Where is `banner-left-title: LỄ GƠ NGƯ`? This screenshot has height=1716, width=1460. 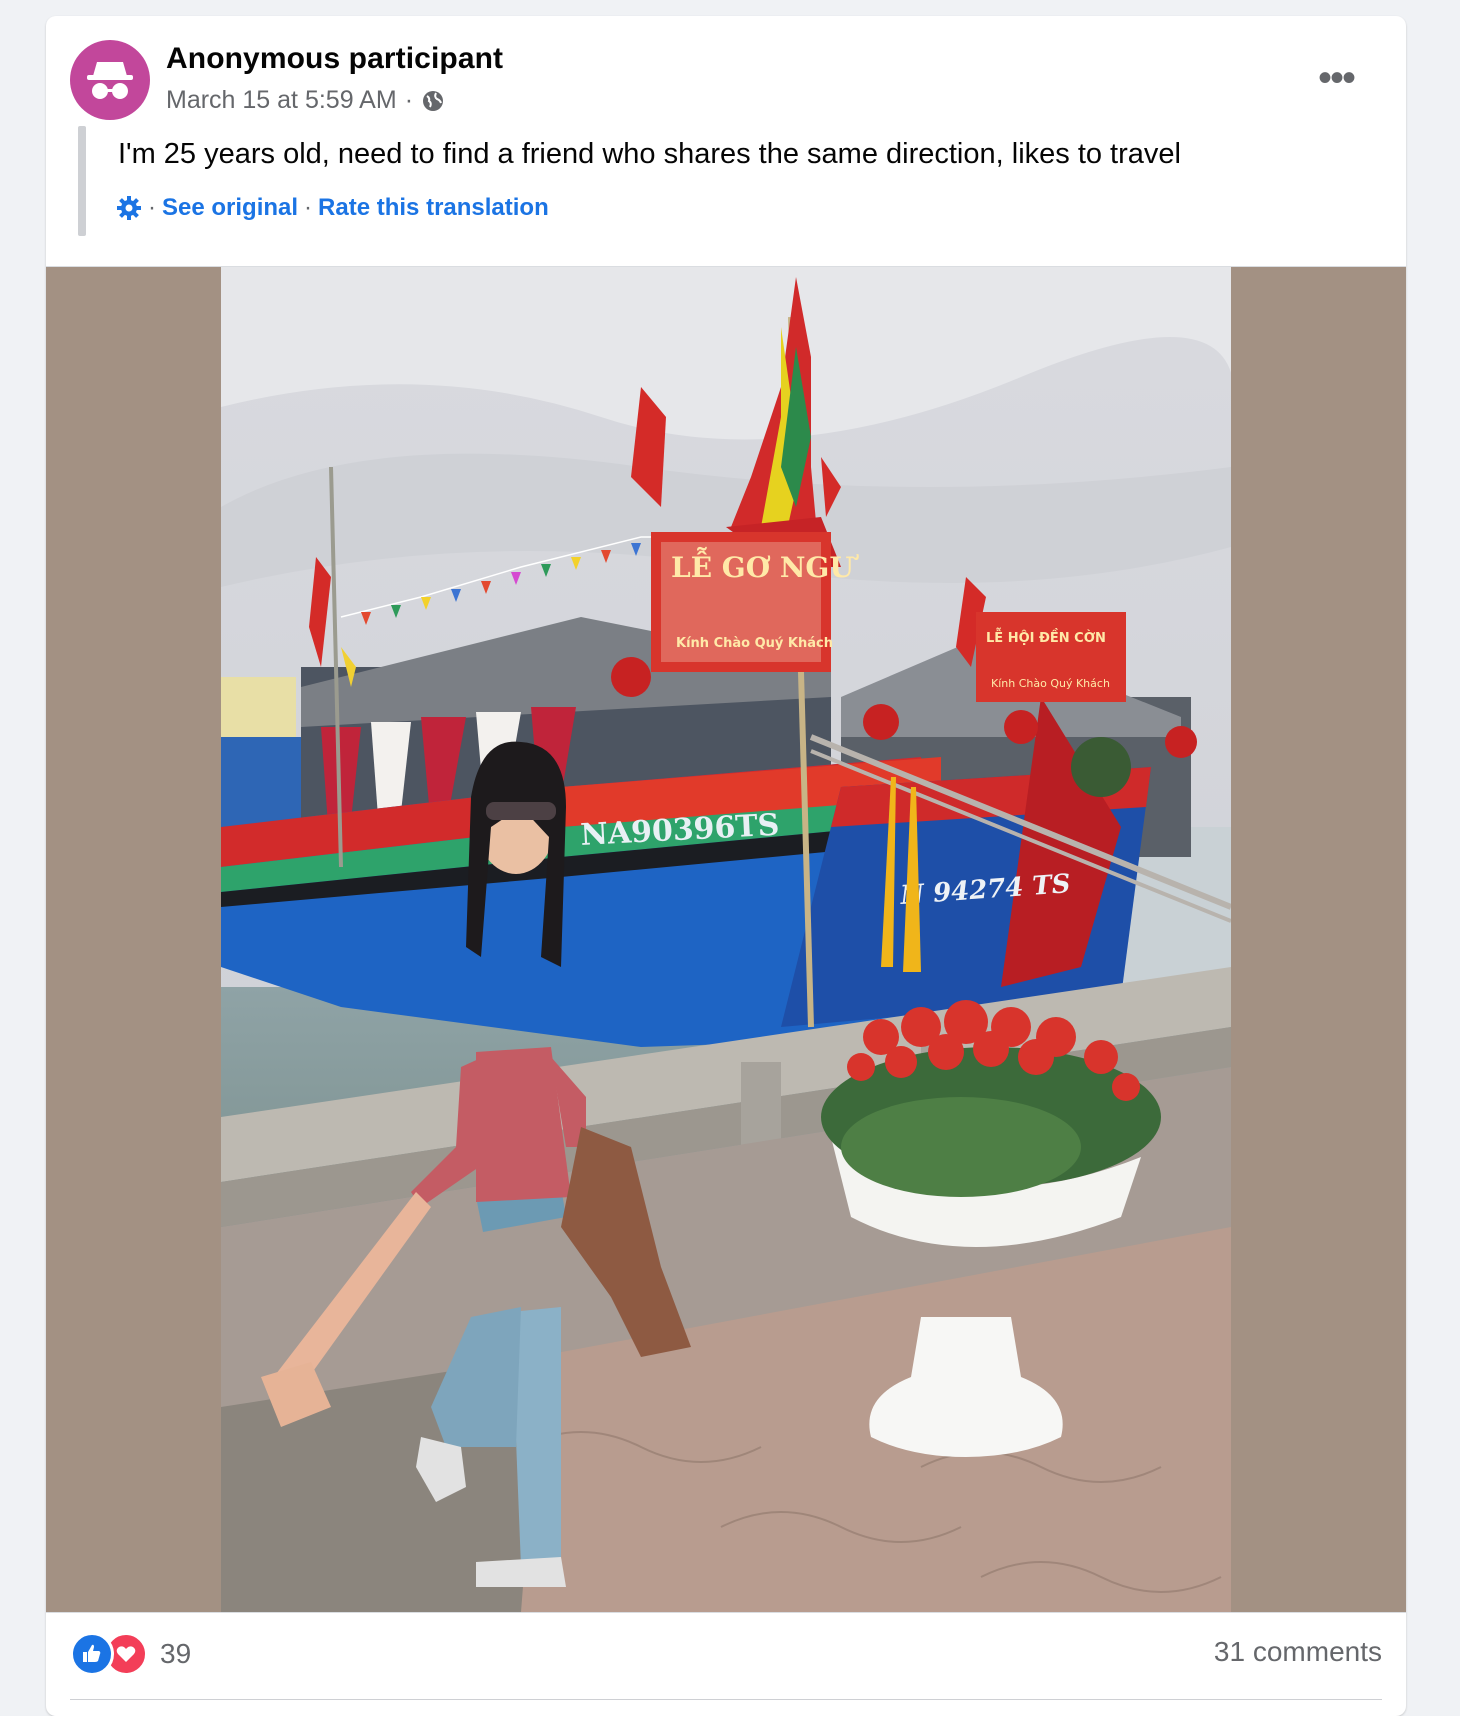
banner-left-title: LỄ GƠ NGƯ is located at coordinates (765, 565).